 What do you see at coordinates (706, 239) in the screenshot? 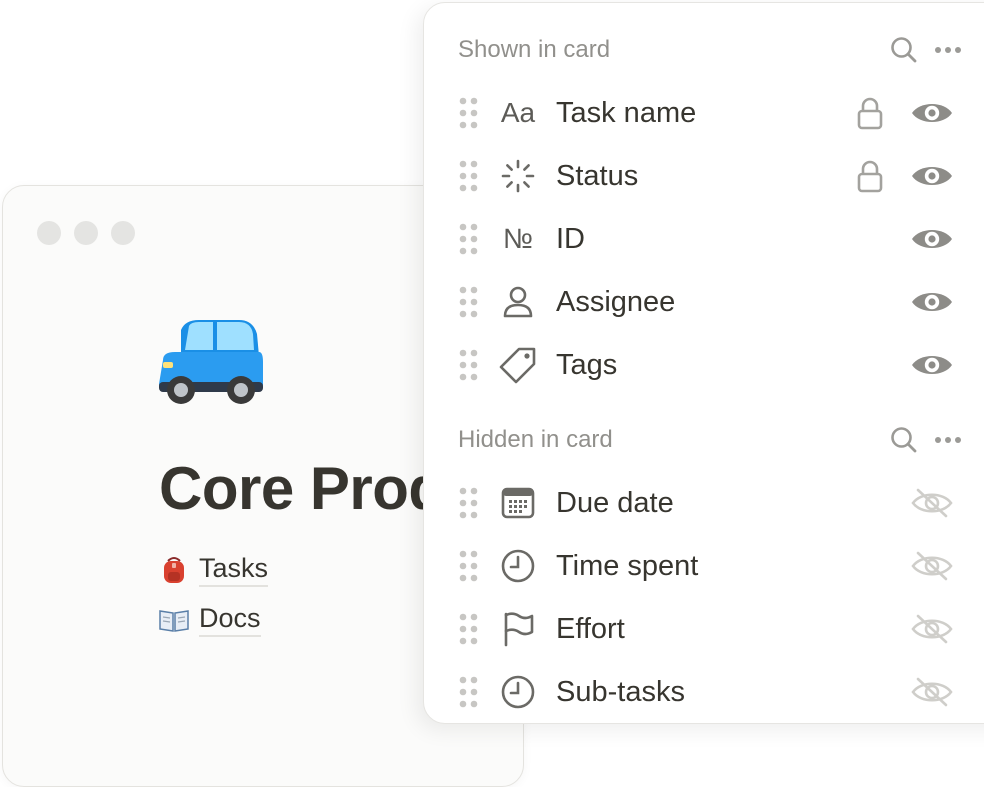
I see `property-row-id: № ID` at bounding box center [706, 239].